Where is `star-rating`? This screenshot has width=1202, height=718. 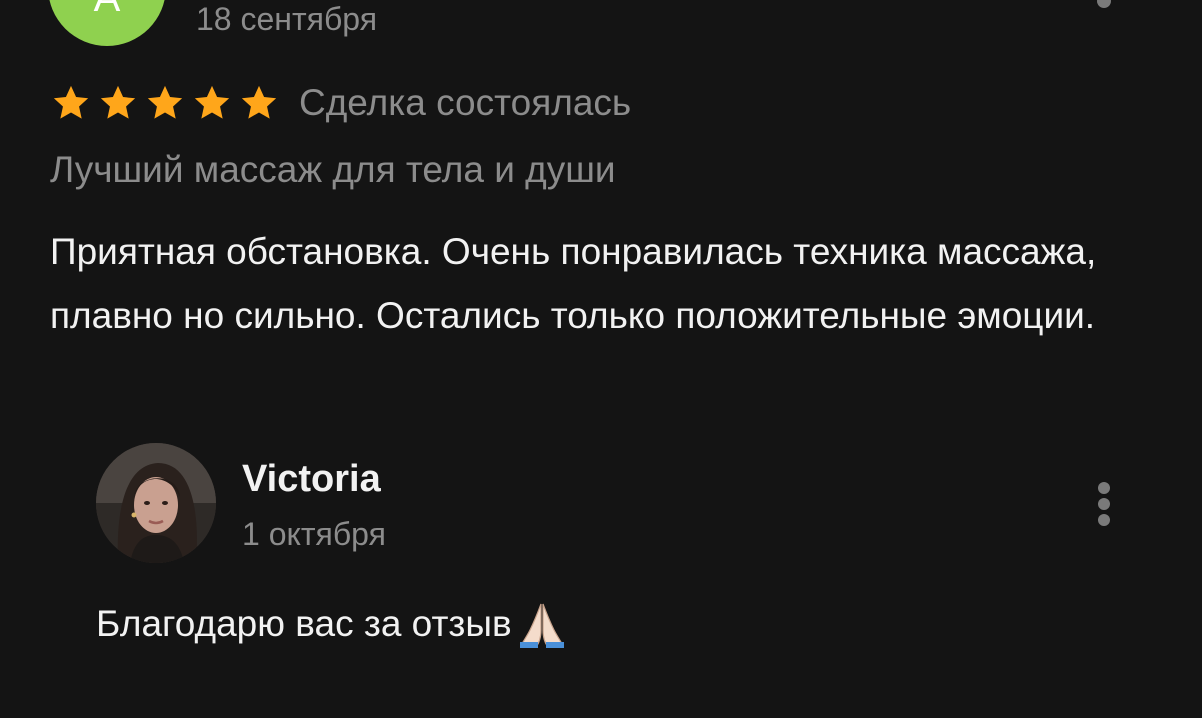 star-rating is located at coordinates (167, 103).